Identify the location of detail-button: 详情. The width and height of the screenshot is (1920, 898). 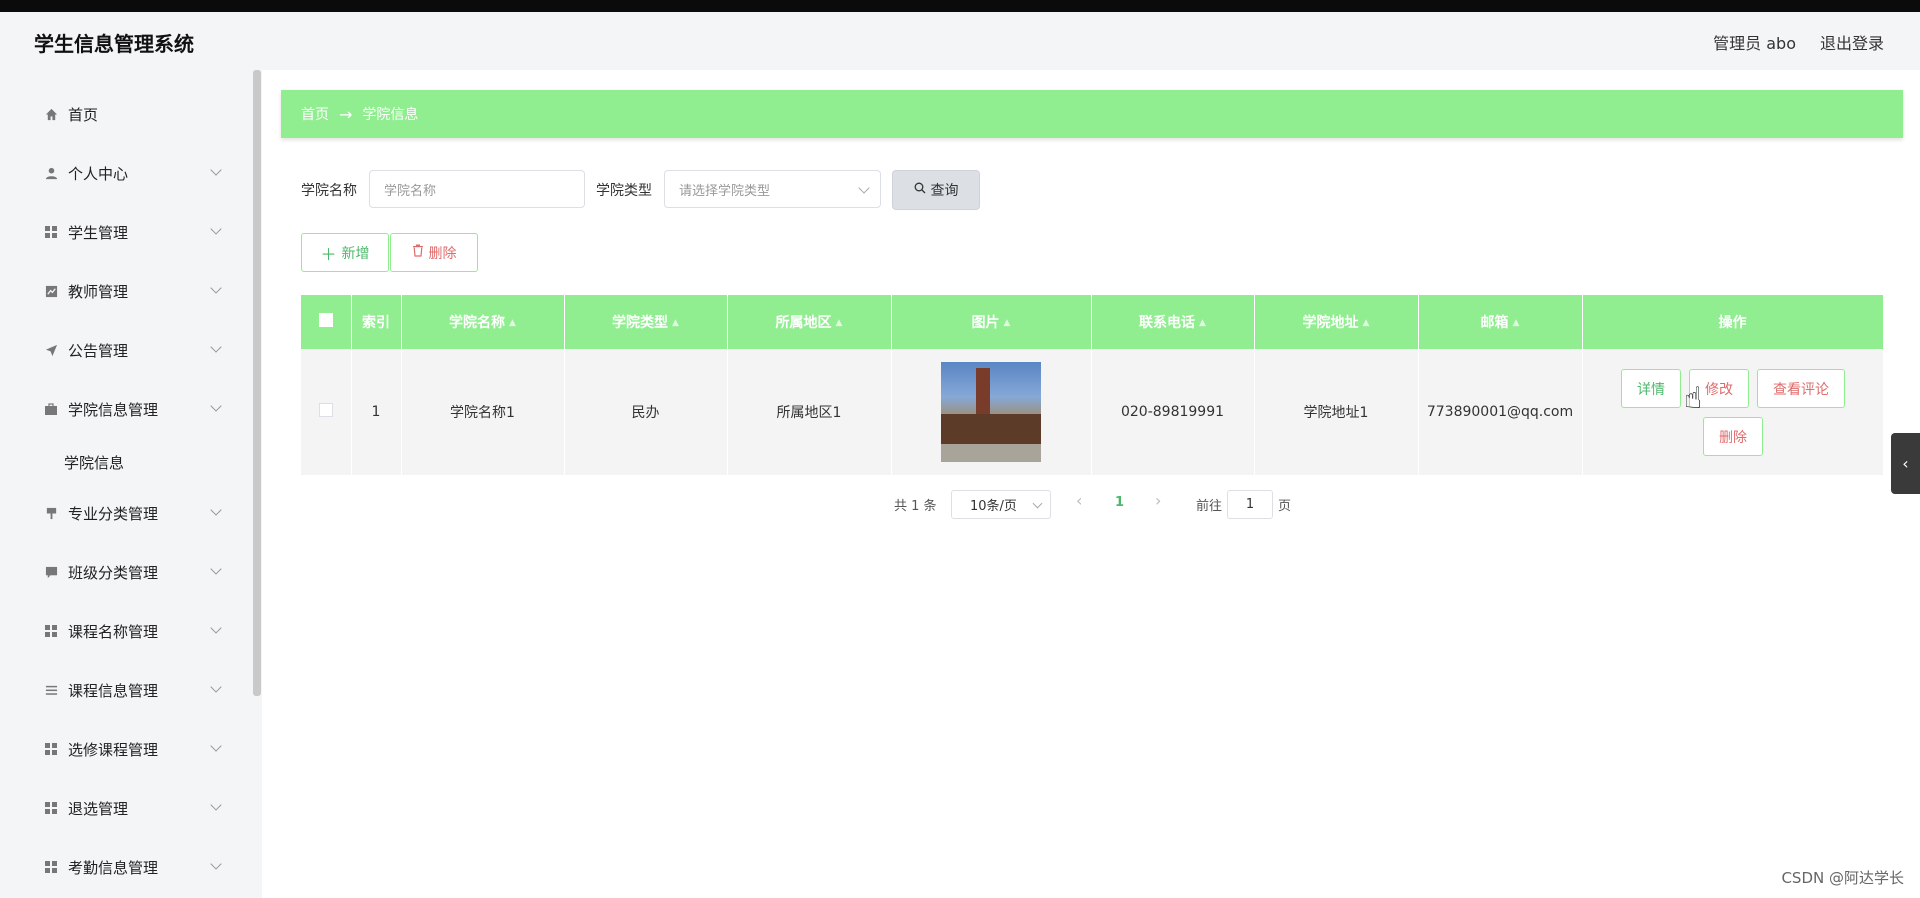
(1651, 388).